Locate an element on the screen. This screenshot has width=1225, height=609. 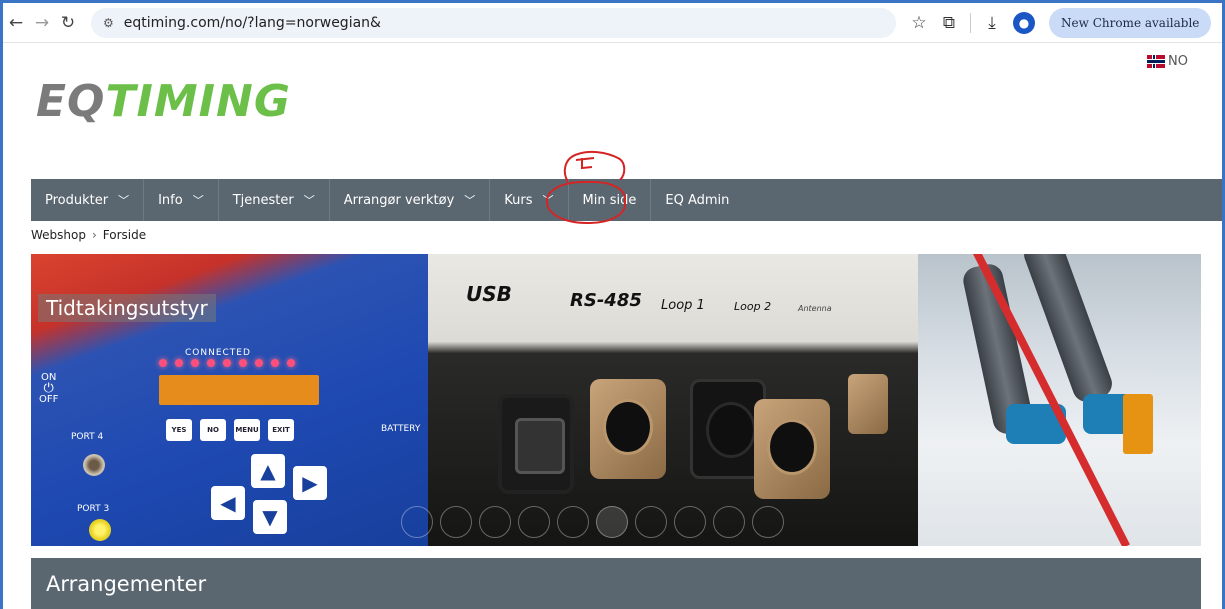
banner-panel-skier is located at coordinates (1059, 400).